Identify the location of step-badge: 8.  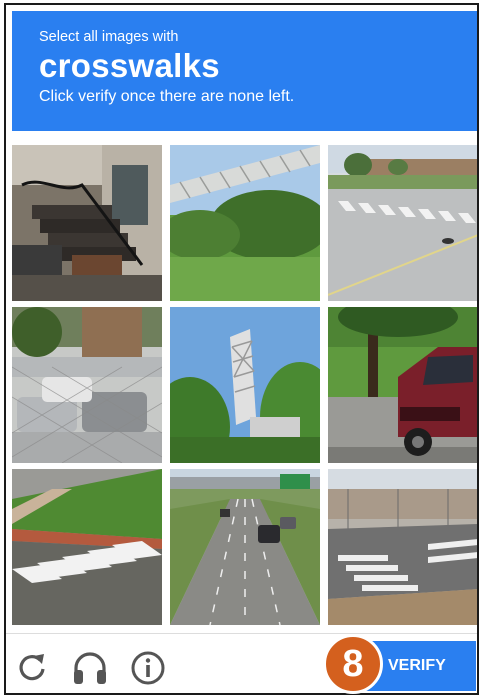
(353, 664).